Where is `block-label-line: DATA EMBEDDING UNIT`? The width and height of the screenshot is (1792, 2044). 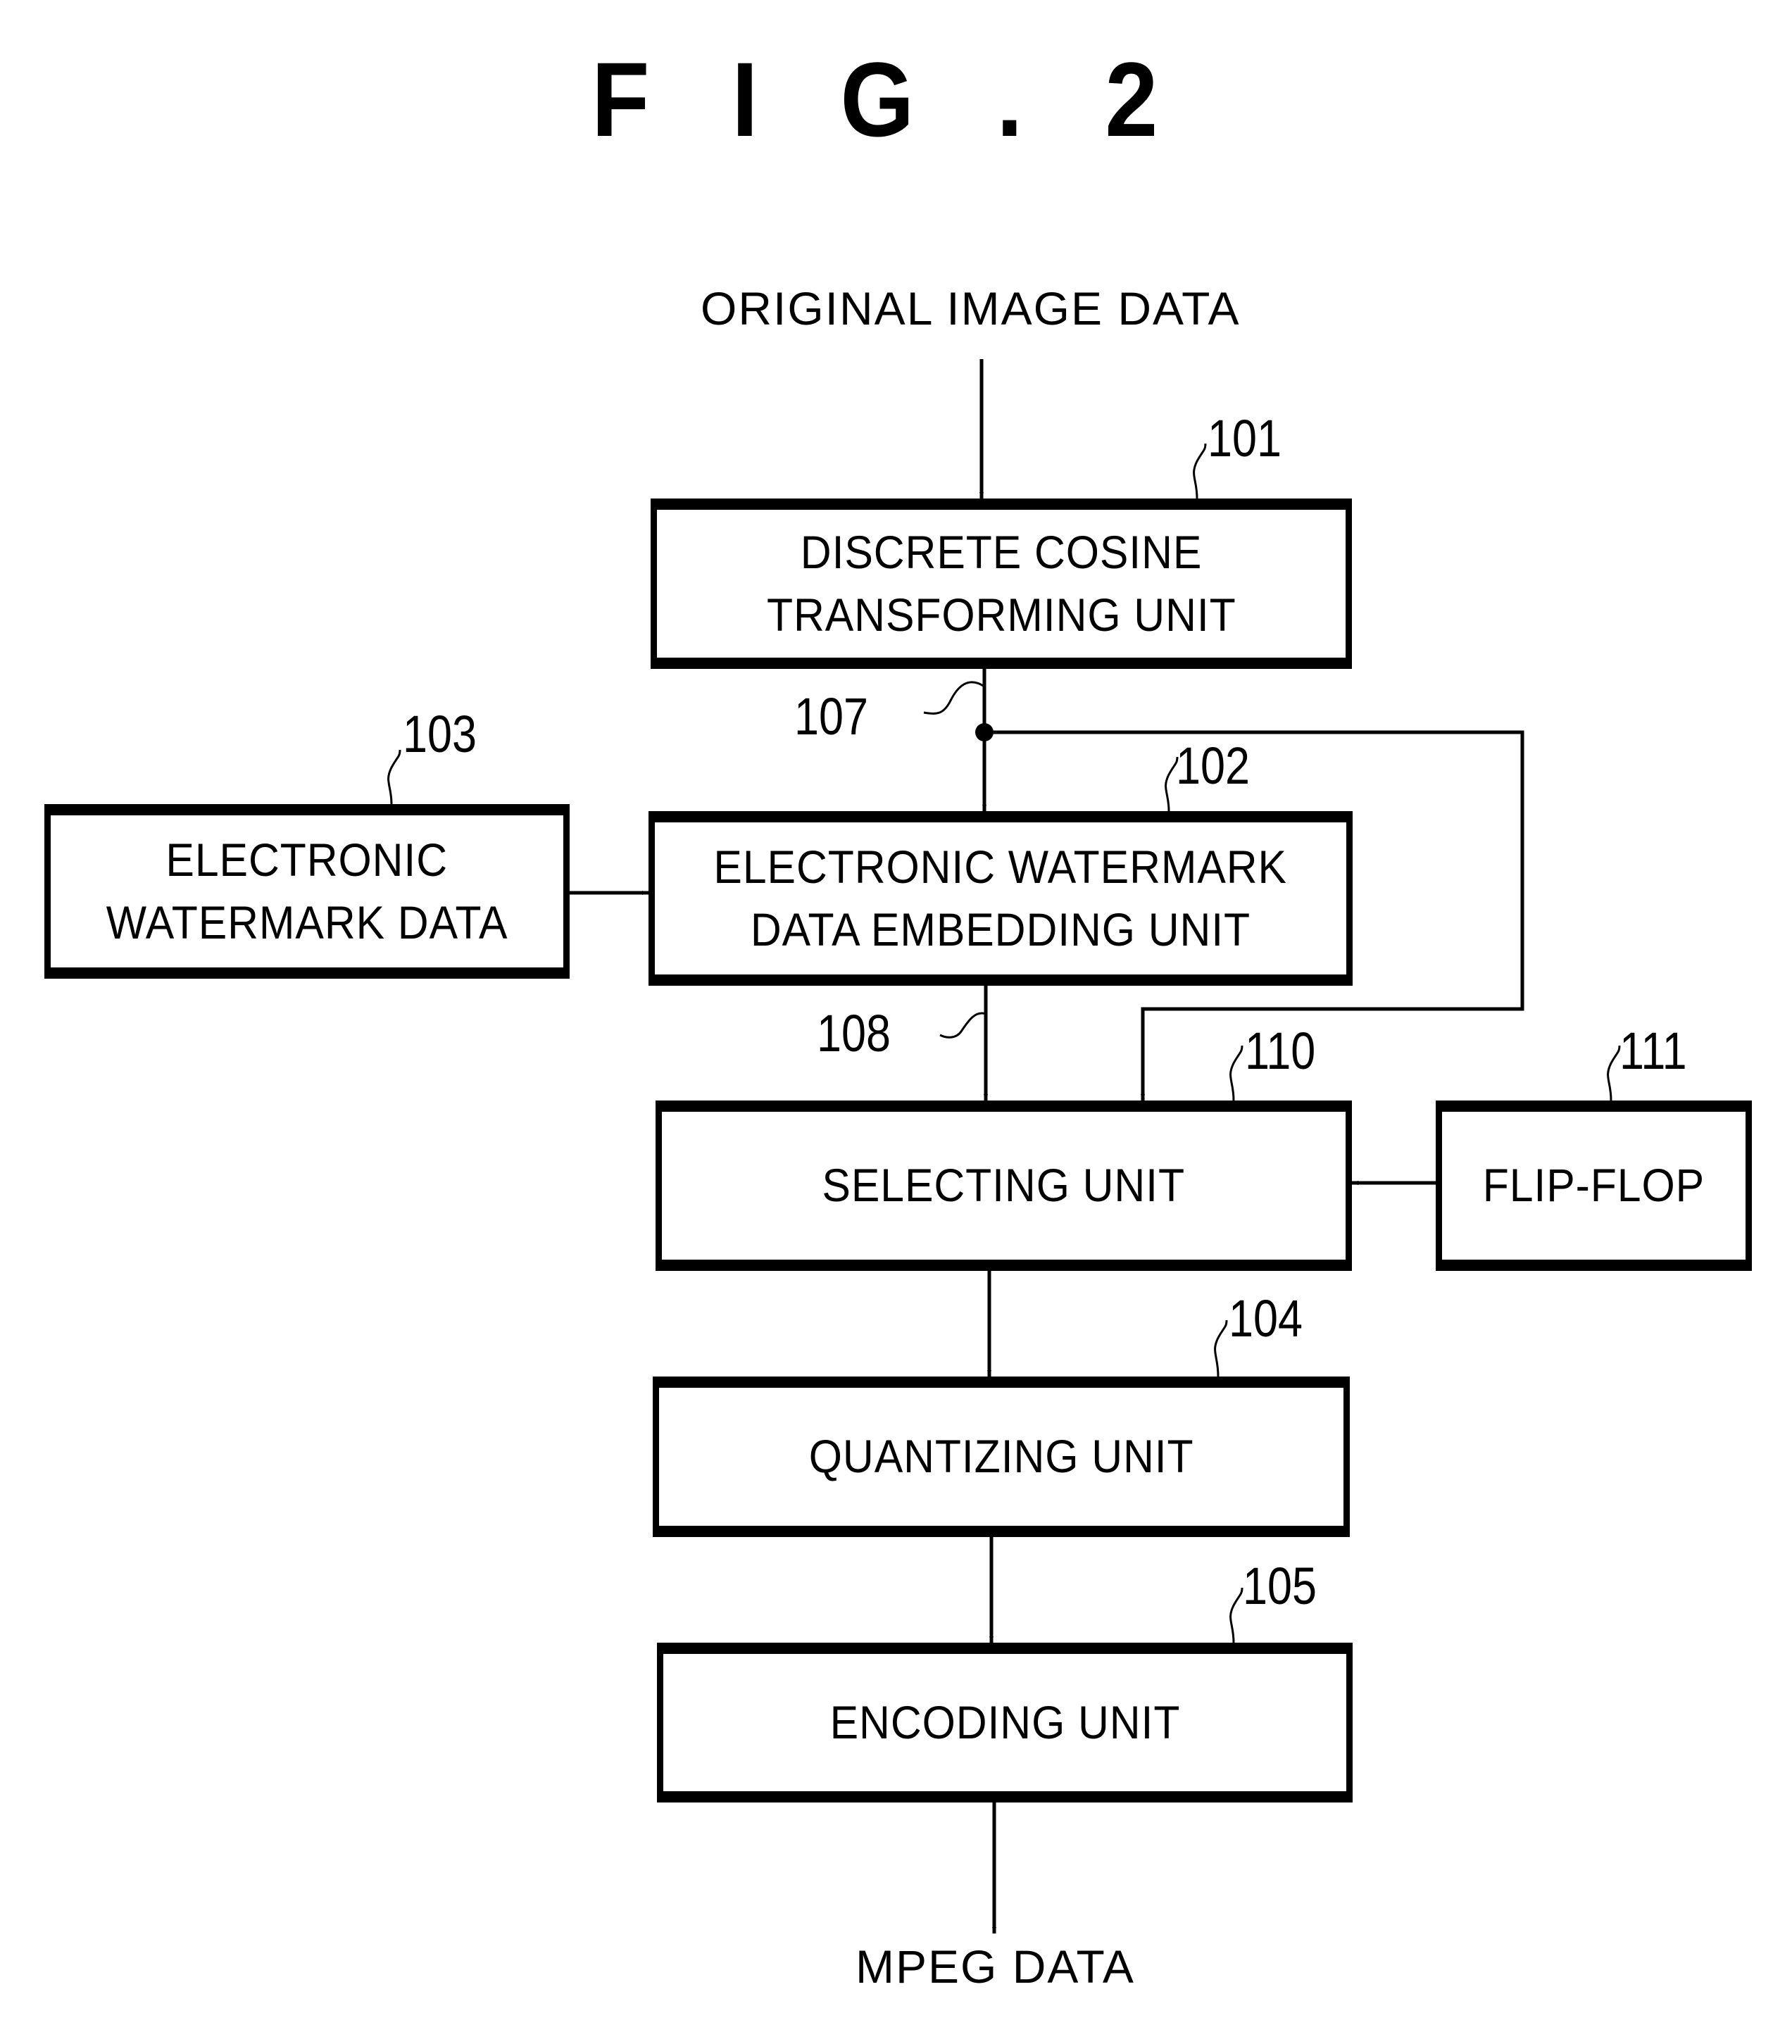
block-label-line: DATA EMBEDDING UNIT is located at coordinates (1000, 929).